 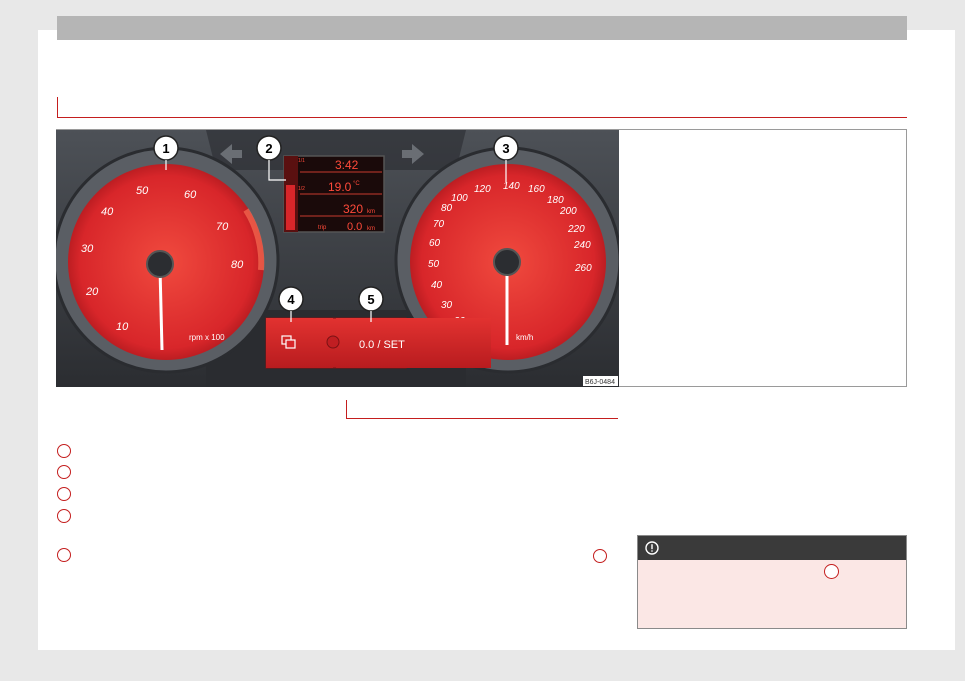 I want to click on callout-1-label: 1, so click(x=165, y=148).